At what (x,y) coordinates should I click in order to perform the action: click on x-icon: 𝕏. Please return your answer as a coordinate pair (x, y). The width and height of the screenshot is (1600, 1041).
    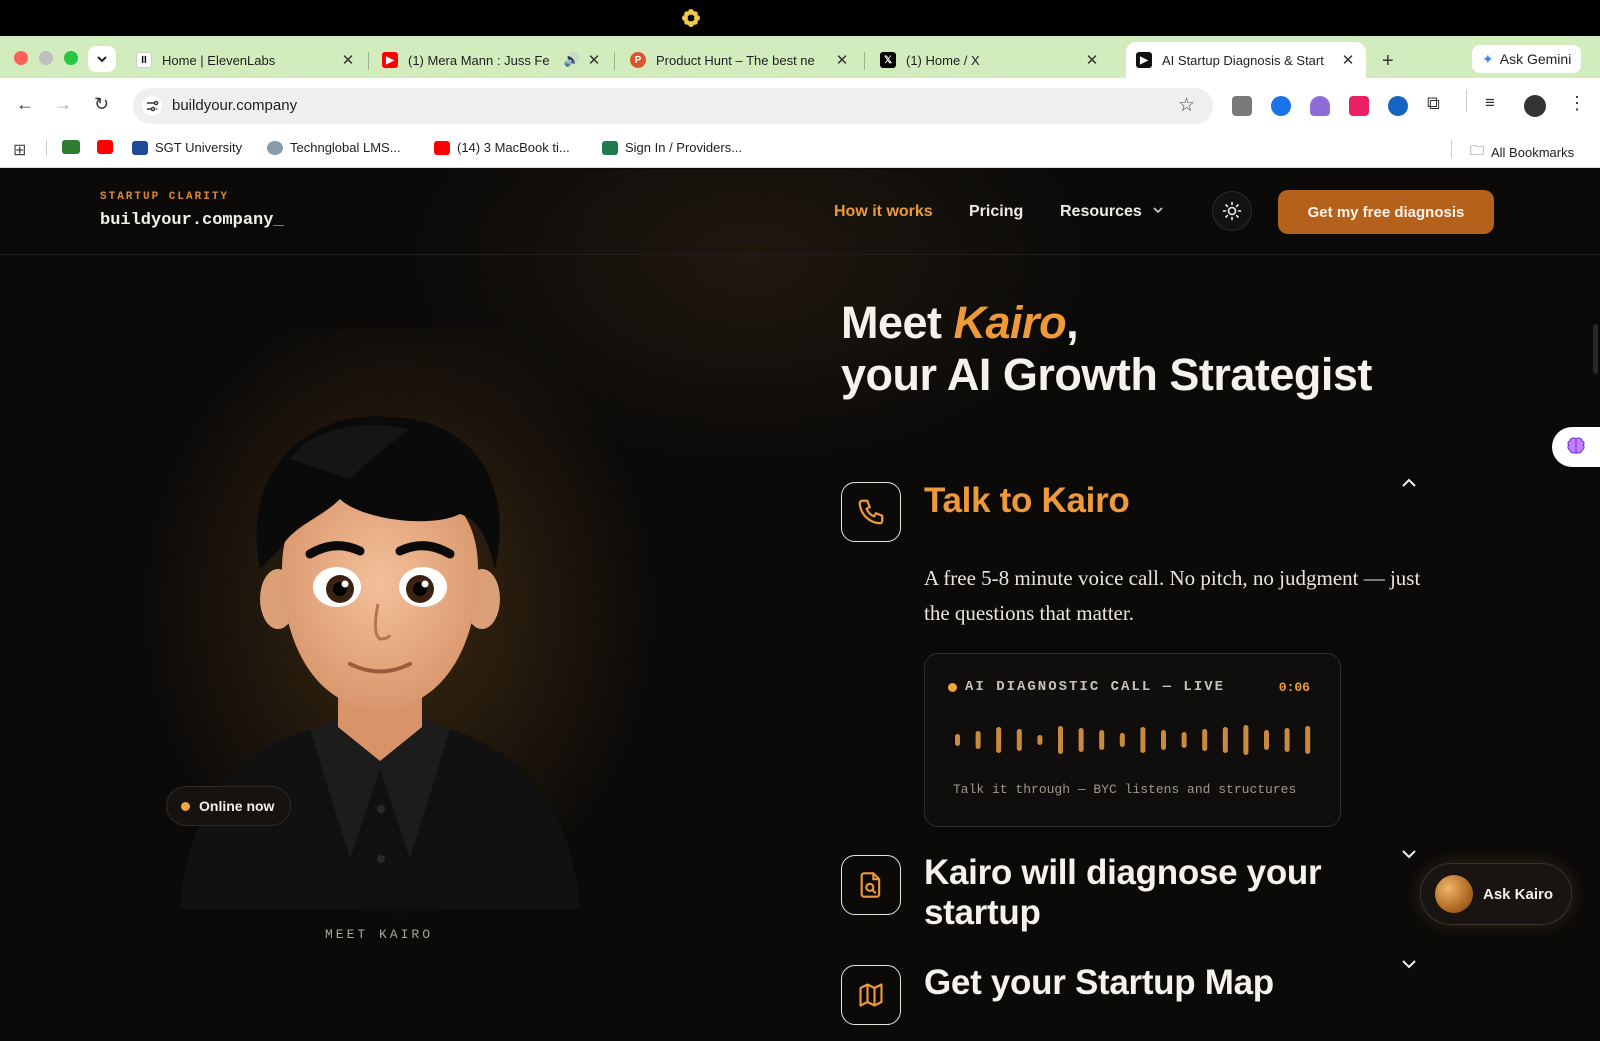
    Looking at the image, I should click on (888, 60).